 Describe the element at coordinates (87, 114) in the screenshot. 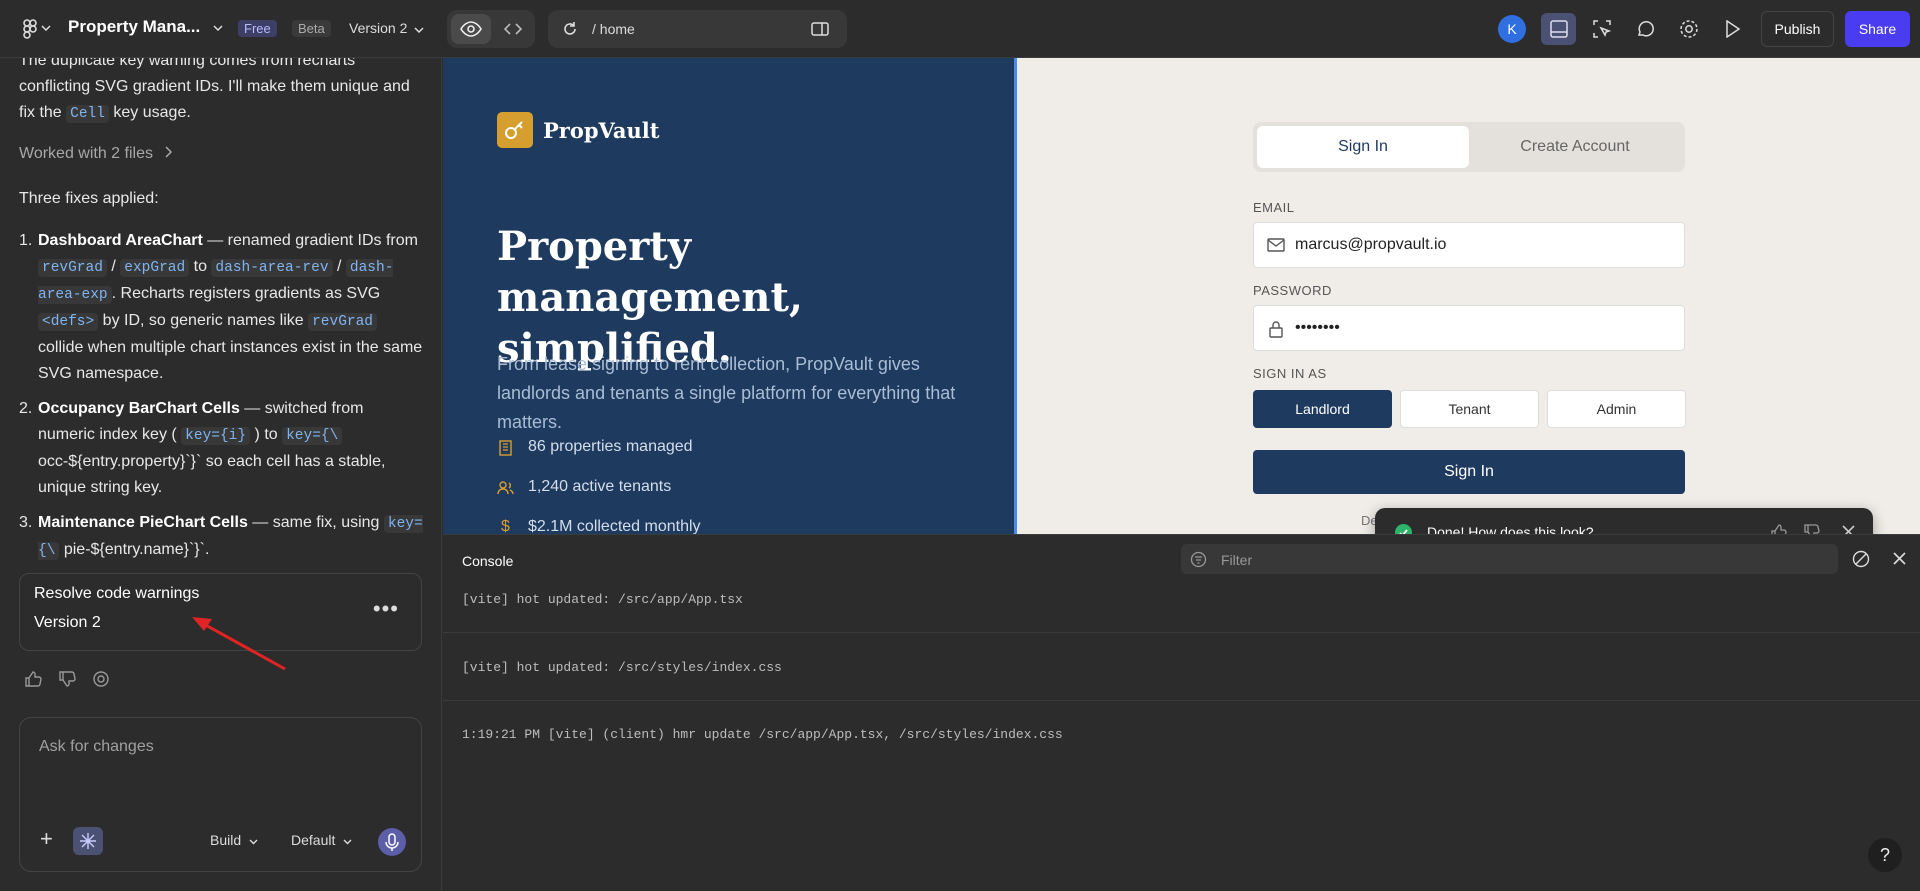

I see `inline-code: Cell` at that location.